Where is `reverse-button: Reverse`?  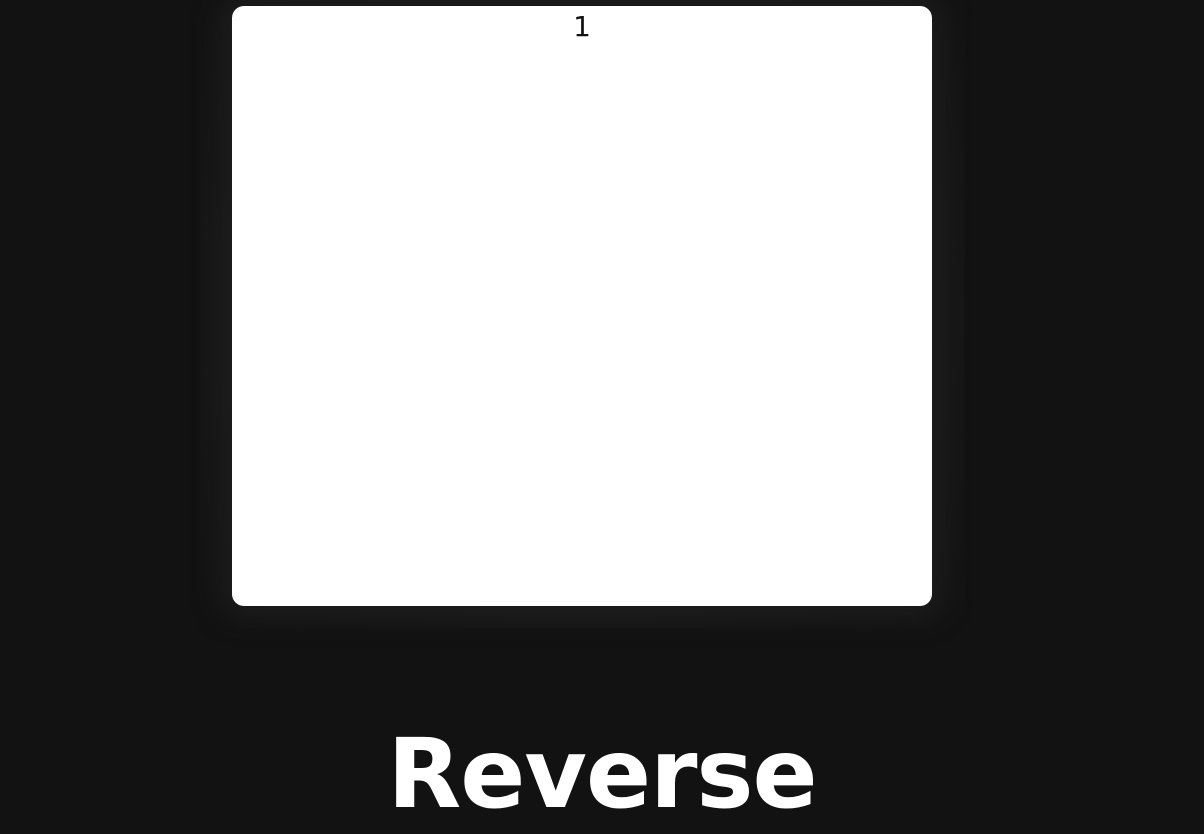 reverse-button: Reverse is located at coordinates (602, 774).